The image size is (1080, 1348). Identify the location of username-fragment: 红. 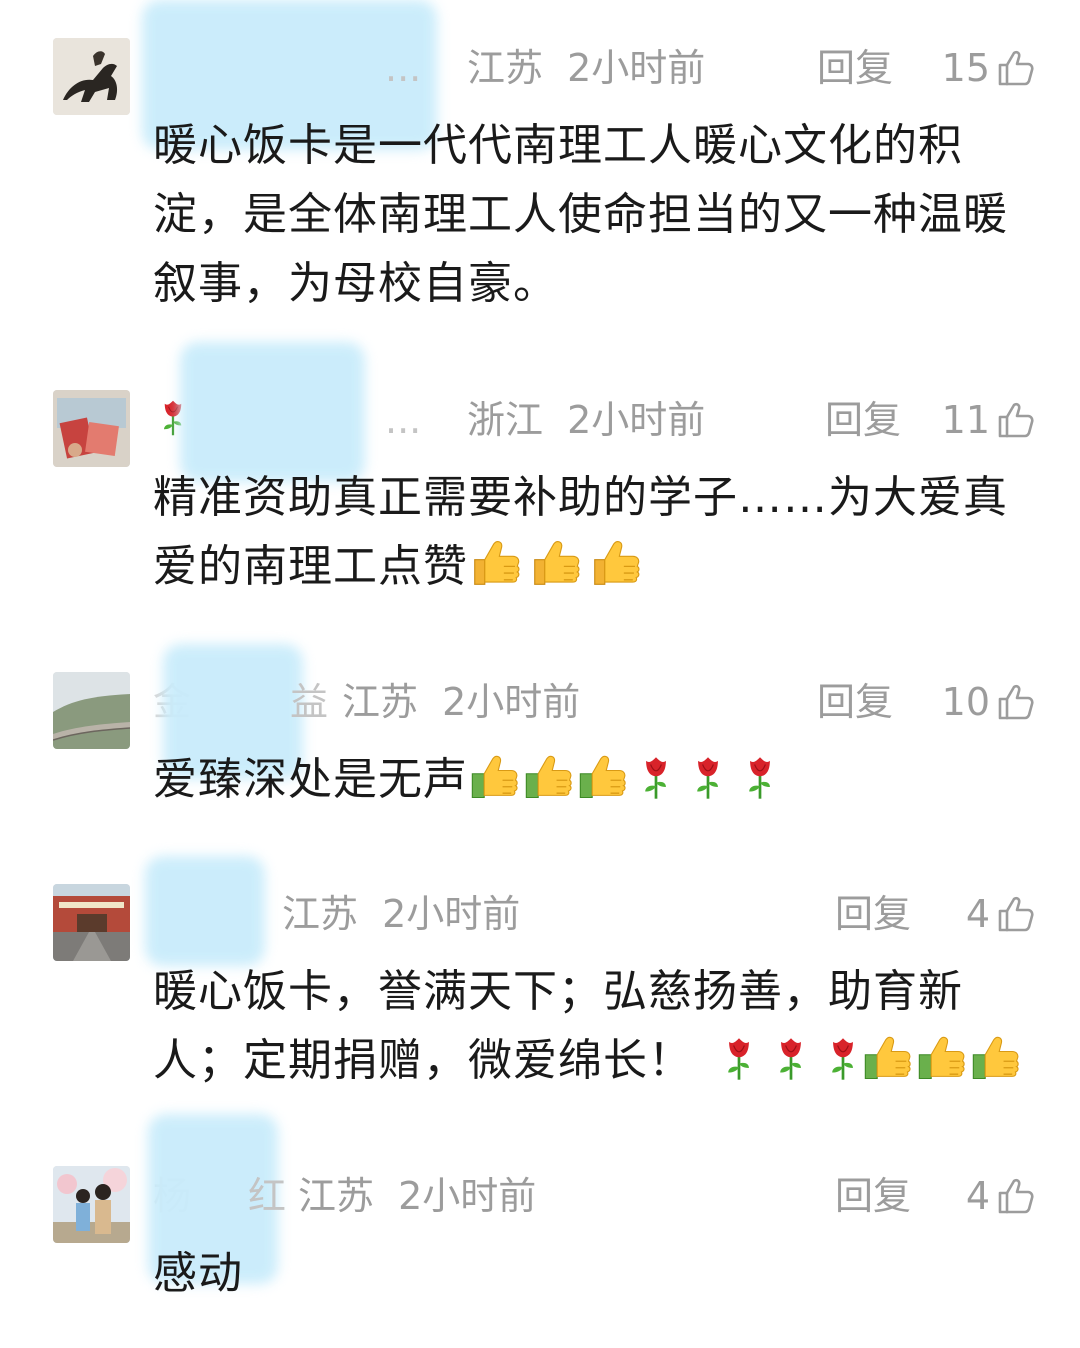
(267, 1196).